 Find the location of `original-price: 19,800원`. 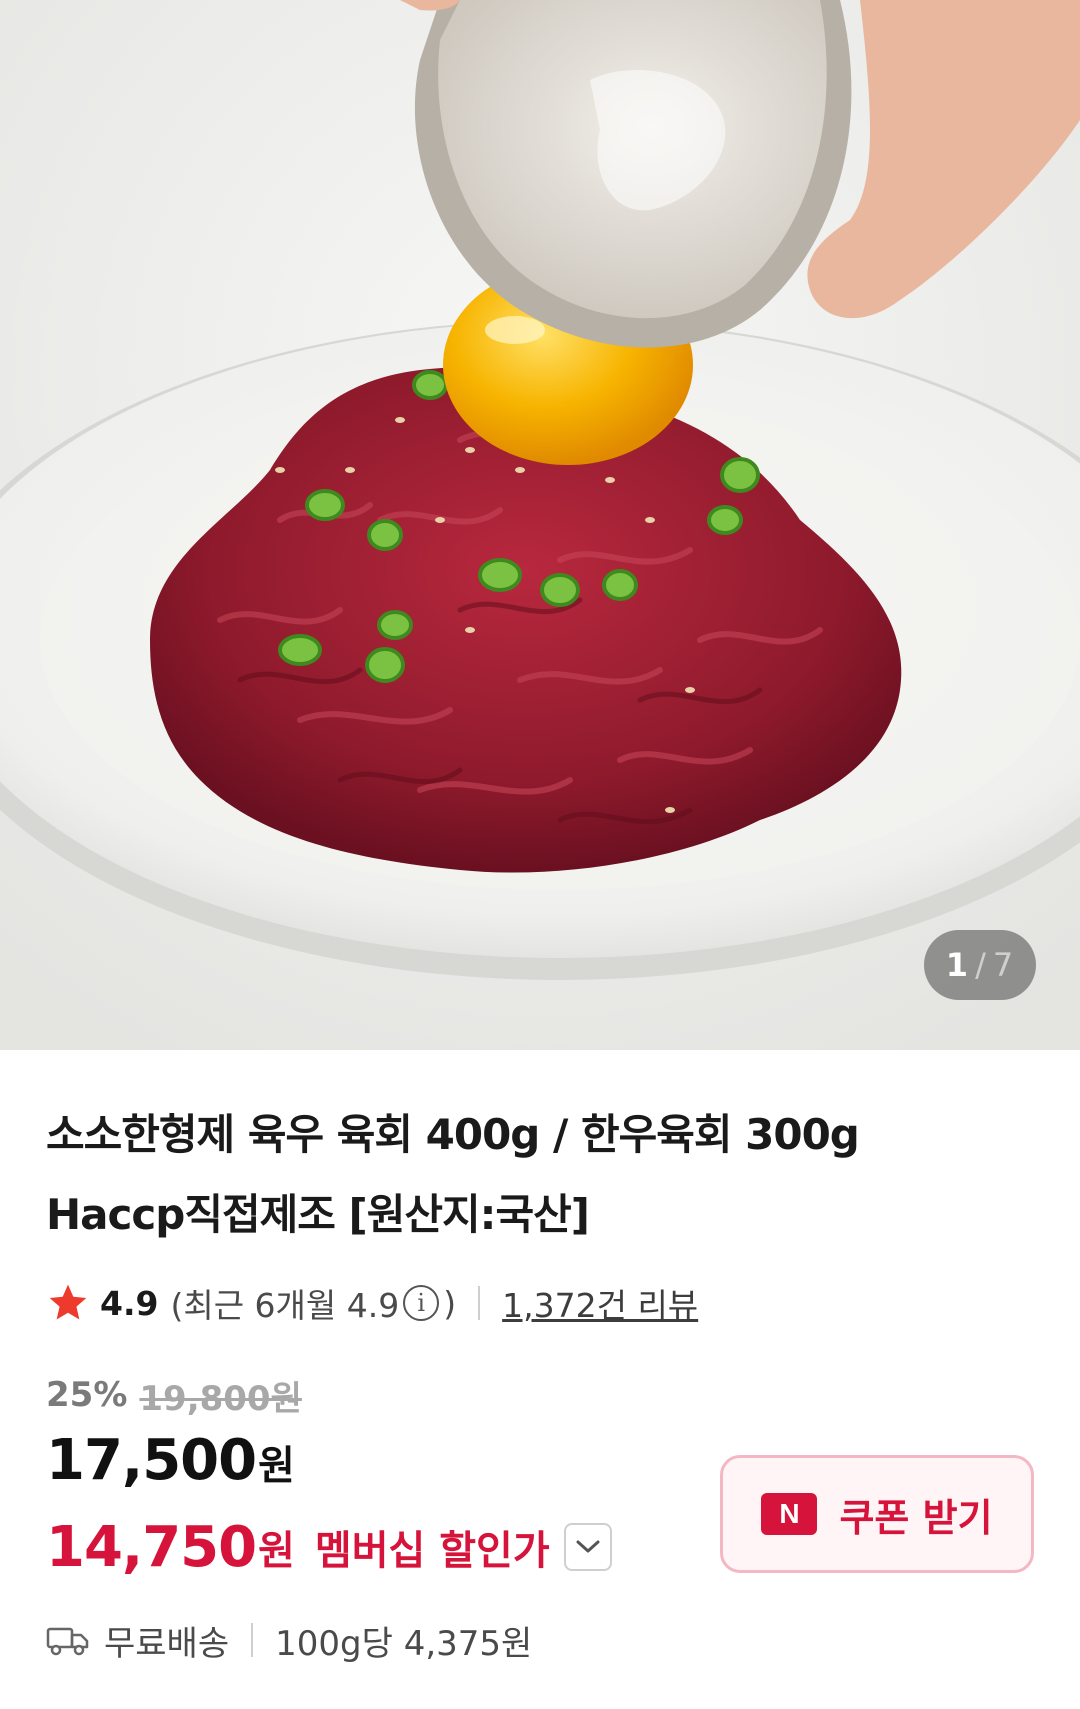

original-price: 19,800원 is located at coordinates (220, 1398).